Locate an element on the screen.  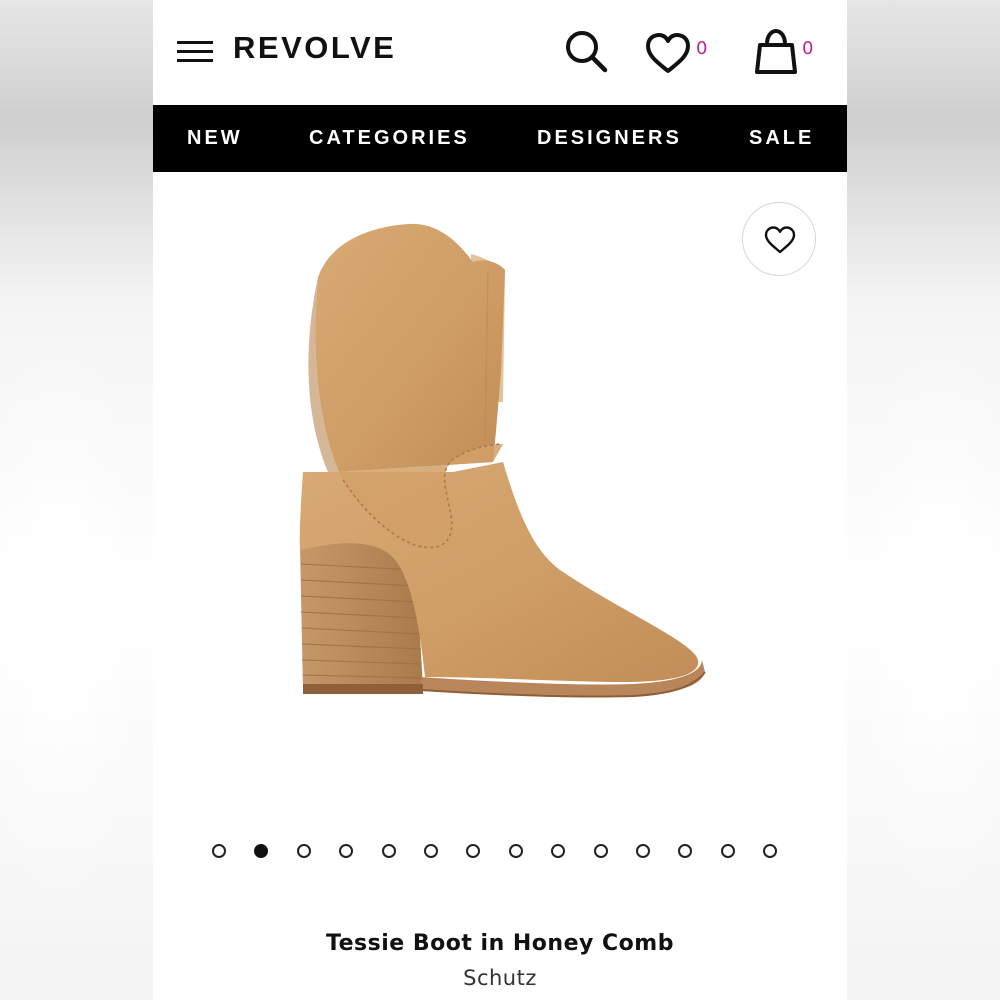
add-to-wishlist-button is located at coordinates (779, 239).